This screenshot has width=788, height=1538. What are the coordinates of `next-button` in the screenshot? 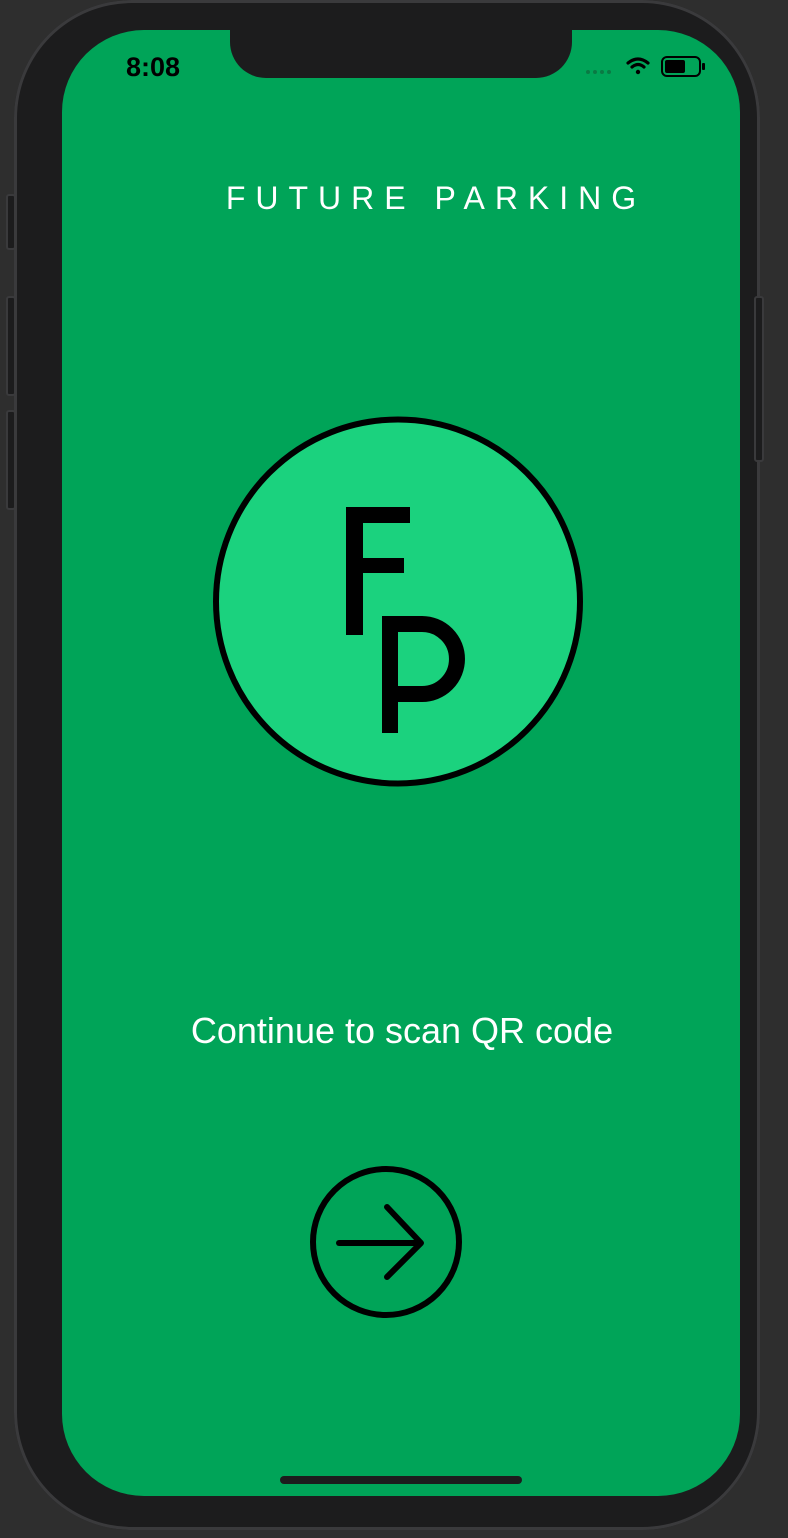 It's located at (386, 1242).